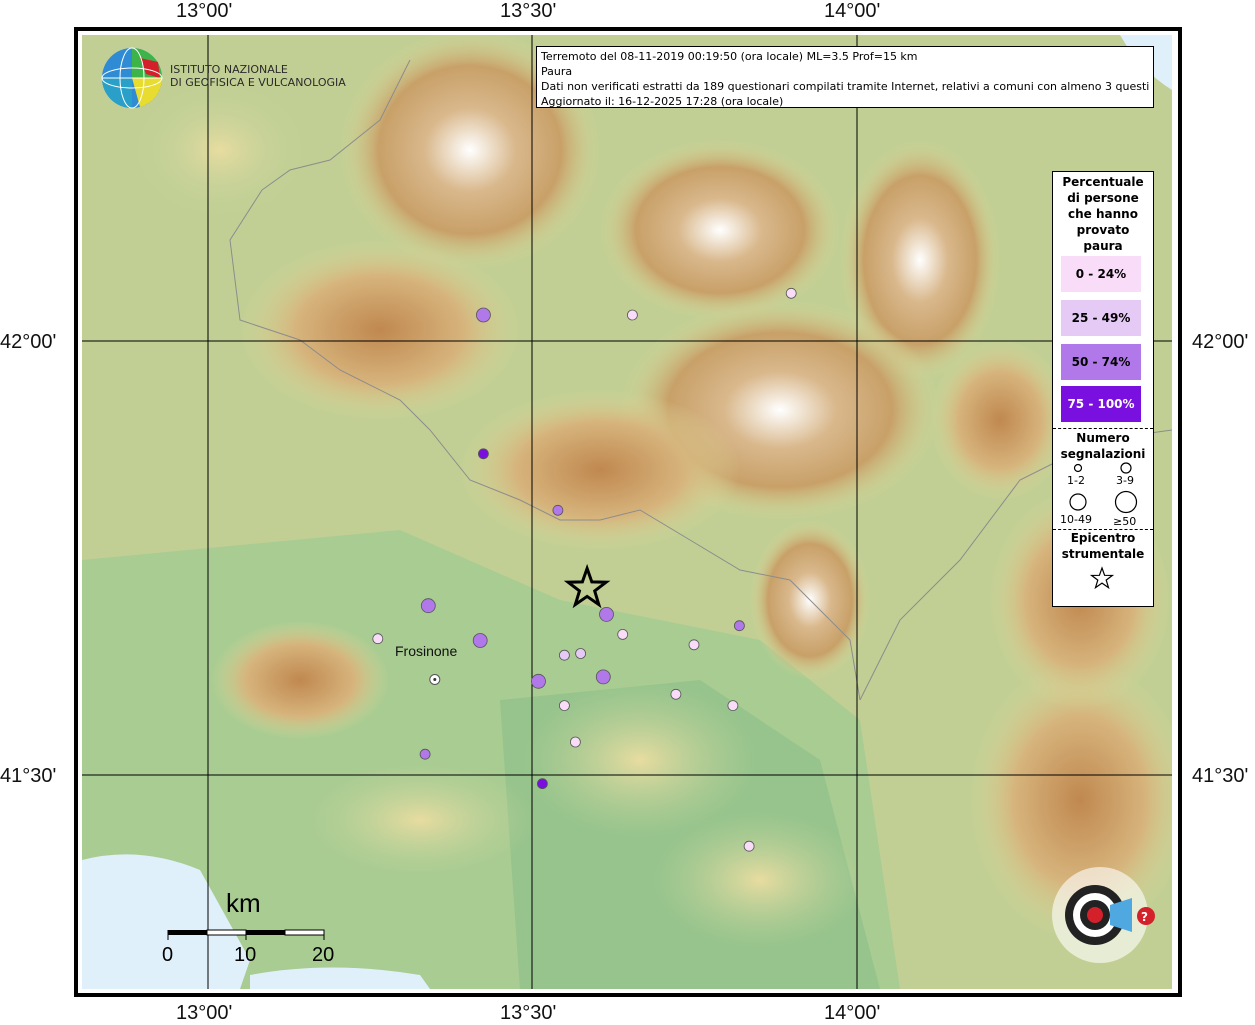 This screenshot has width=1255, height=1025. What do you see at coordinates (204, 11) in the screenshot?
I see `lon-label-top-1: 13°00'` at bounding box center [204, 11].